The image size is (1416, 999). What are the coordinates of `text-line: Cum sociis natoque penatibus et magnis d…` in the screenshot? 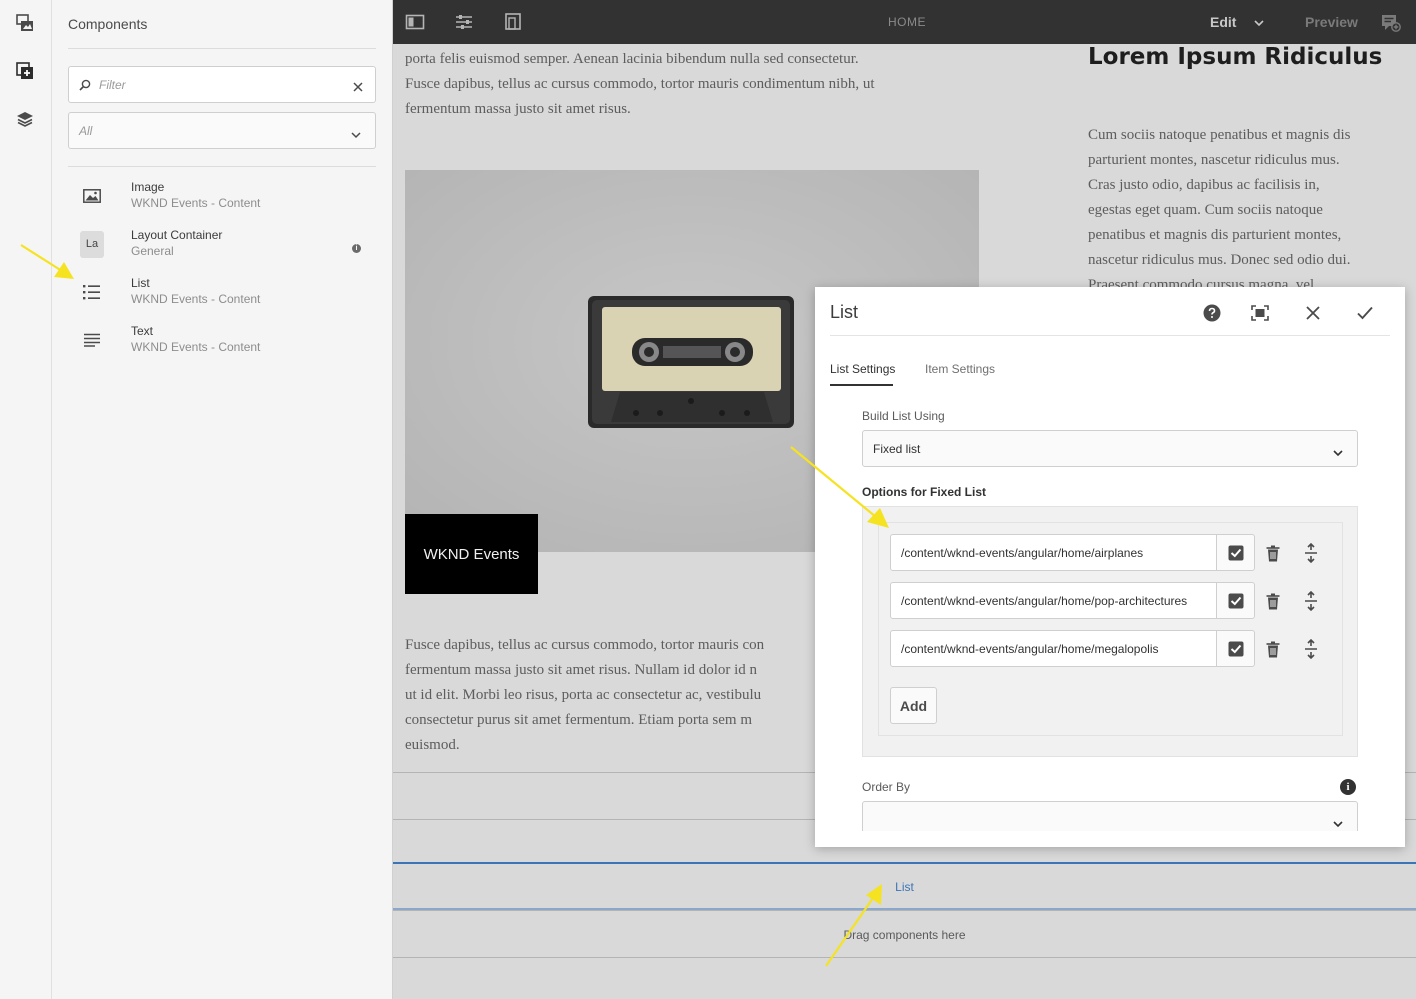 It's located at (1219, 135).